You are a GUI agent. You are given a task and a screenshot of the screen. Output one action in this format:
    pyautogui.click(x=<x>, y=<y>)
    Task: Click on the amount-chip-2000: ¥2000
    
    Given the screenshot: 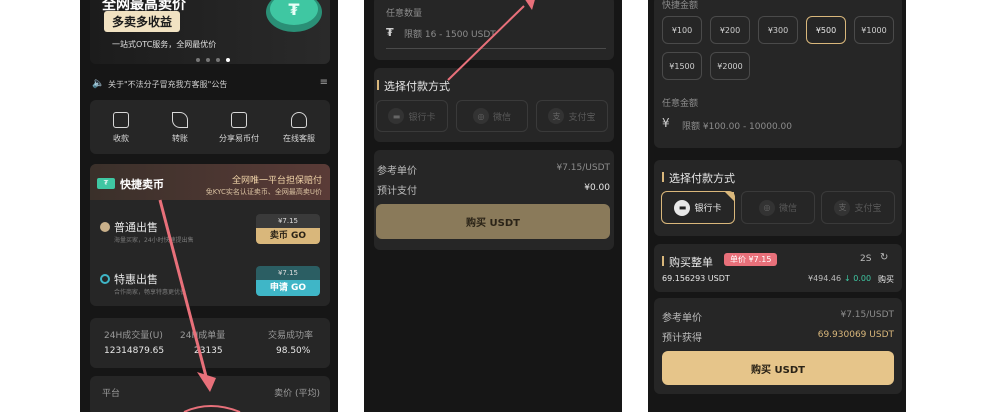 What is the action you would take?
    pyautogui.click(x=730, y=66)
    